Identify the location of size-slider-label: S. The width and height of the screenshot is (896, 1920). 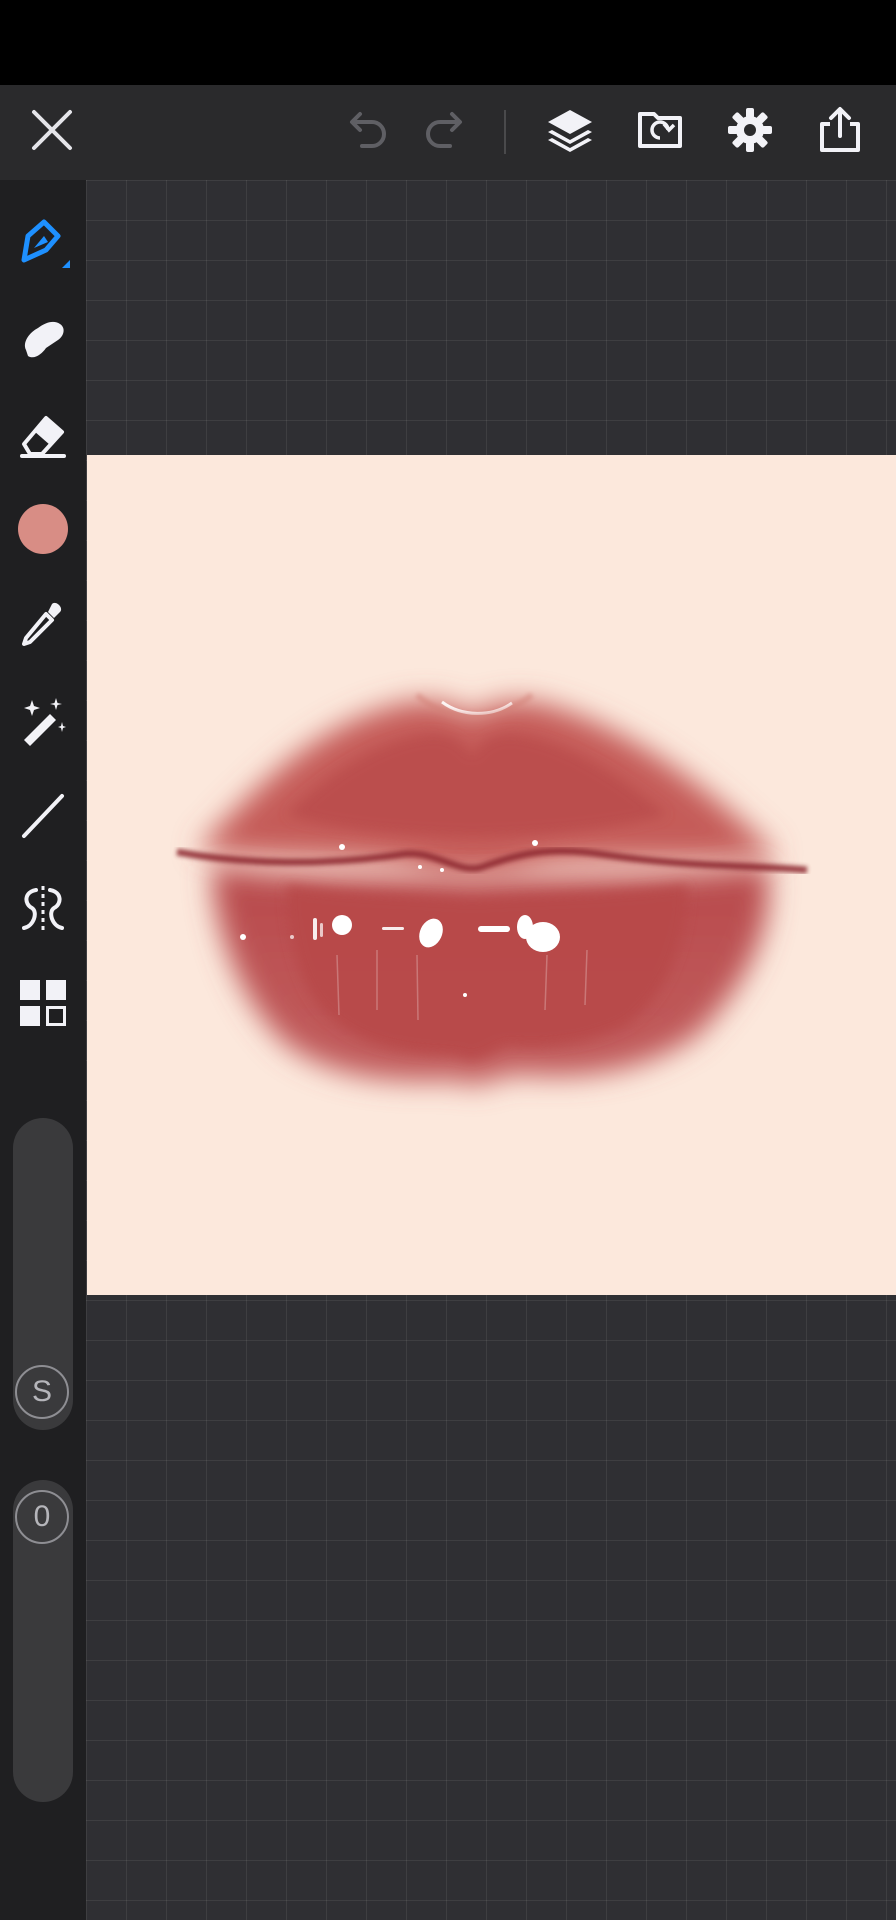
(41, 1391).